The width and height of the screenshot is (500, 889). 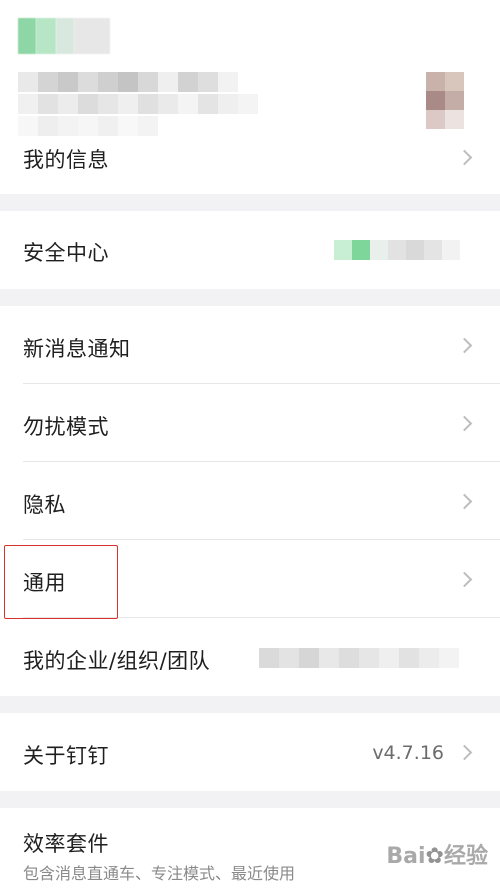 I want to click on watermark-suffix: 经验, so click(x=465, y=856).